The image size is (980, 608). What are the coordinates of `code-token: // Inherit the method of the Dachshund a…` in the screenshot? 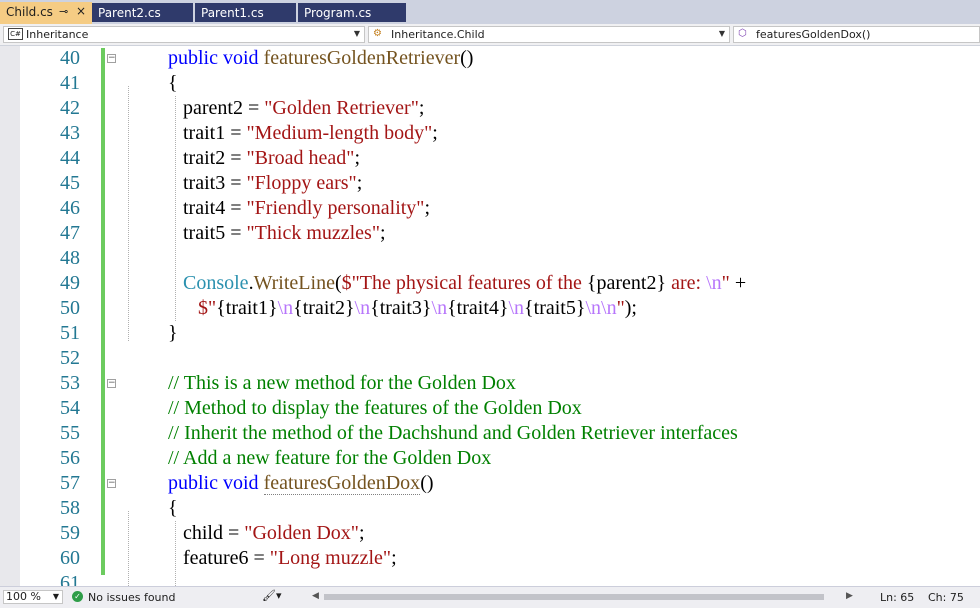 It's located at (453, 433).